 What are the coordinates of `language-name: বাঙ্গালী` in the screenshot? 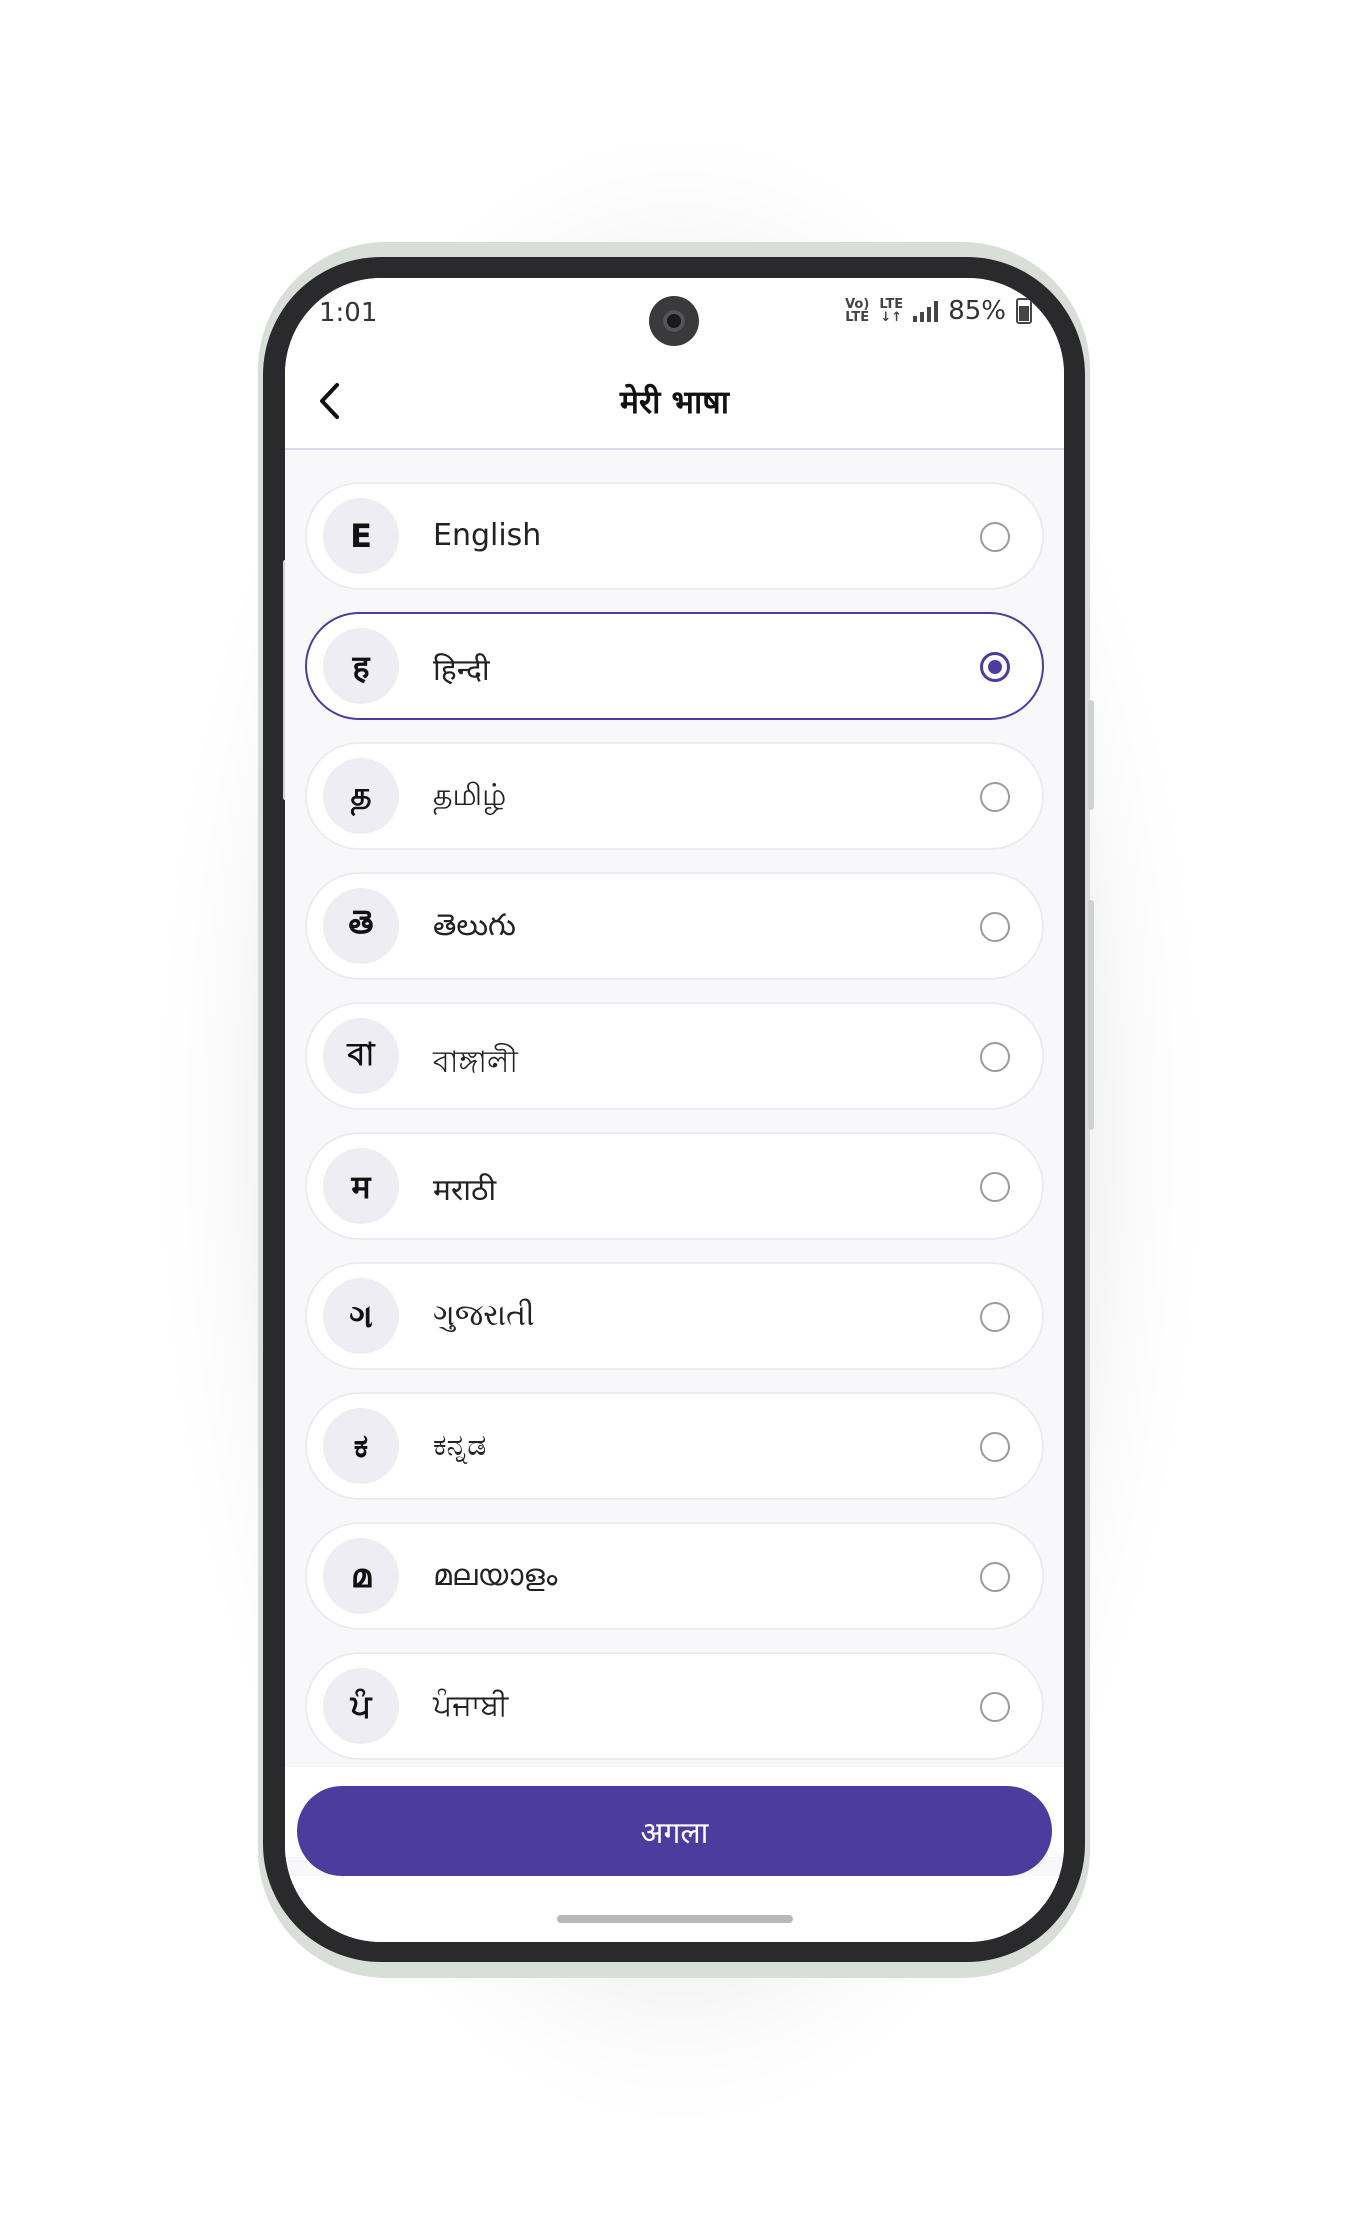 It's located at (475, 1062).